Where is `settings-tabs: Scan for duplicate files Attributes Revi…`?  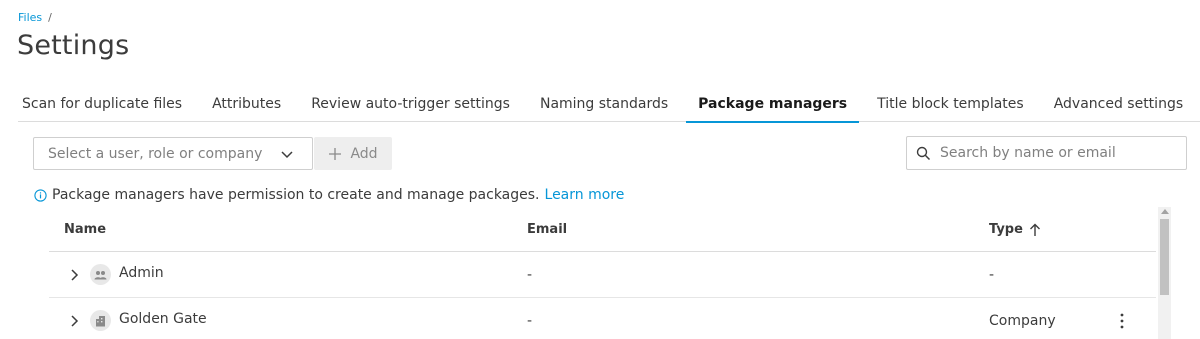
settings-tabs: Scan for duplicate files Attributes Revi… is located at coordinates (609, 104).